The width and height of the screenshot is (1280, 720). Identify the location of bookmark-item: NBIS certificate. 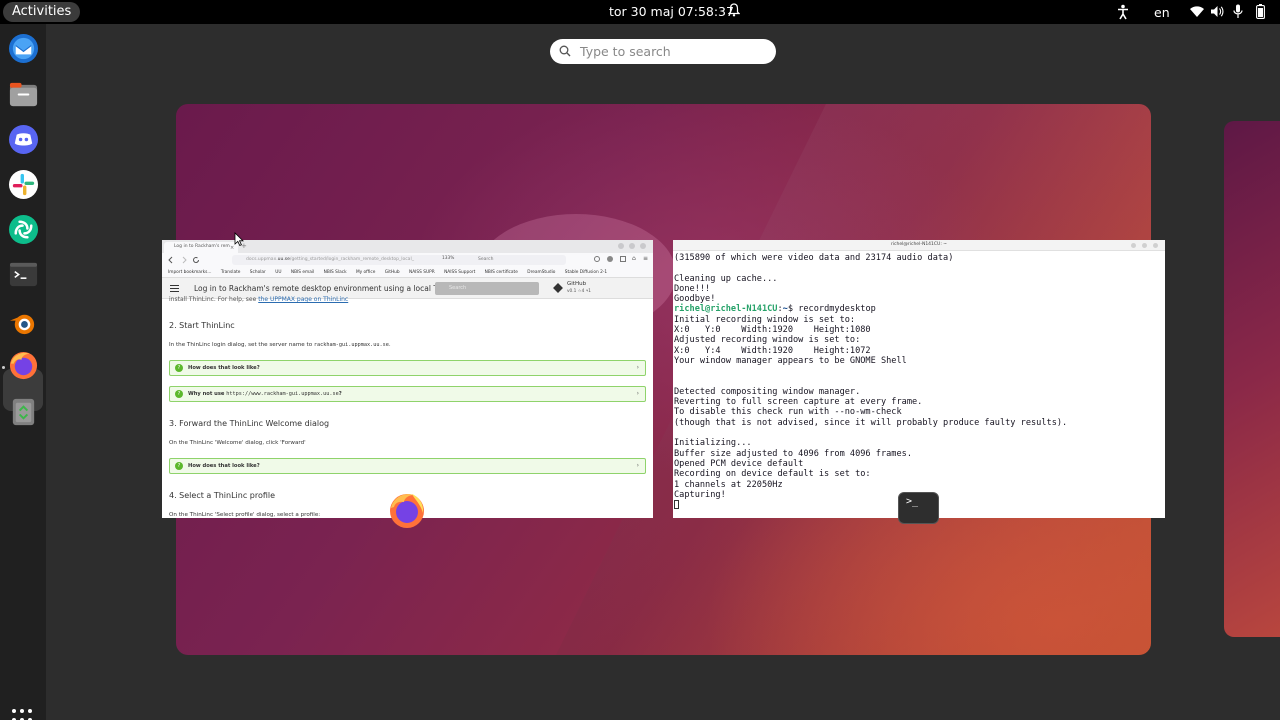
(501, 272).